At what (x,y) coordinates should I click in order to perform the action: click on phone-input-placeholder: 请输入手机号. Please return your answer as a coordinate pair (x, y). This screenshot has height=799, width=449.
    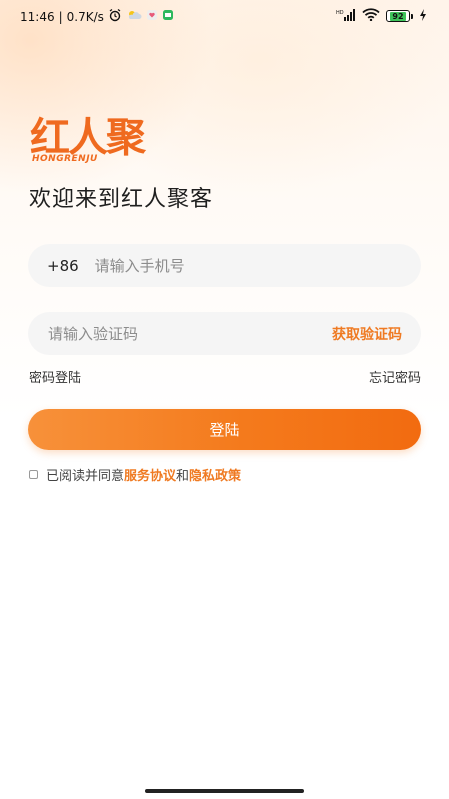
    Looking at the image, I should click on (140, 265).